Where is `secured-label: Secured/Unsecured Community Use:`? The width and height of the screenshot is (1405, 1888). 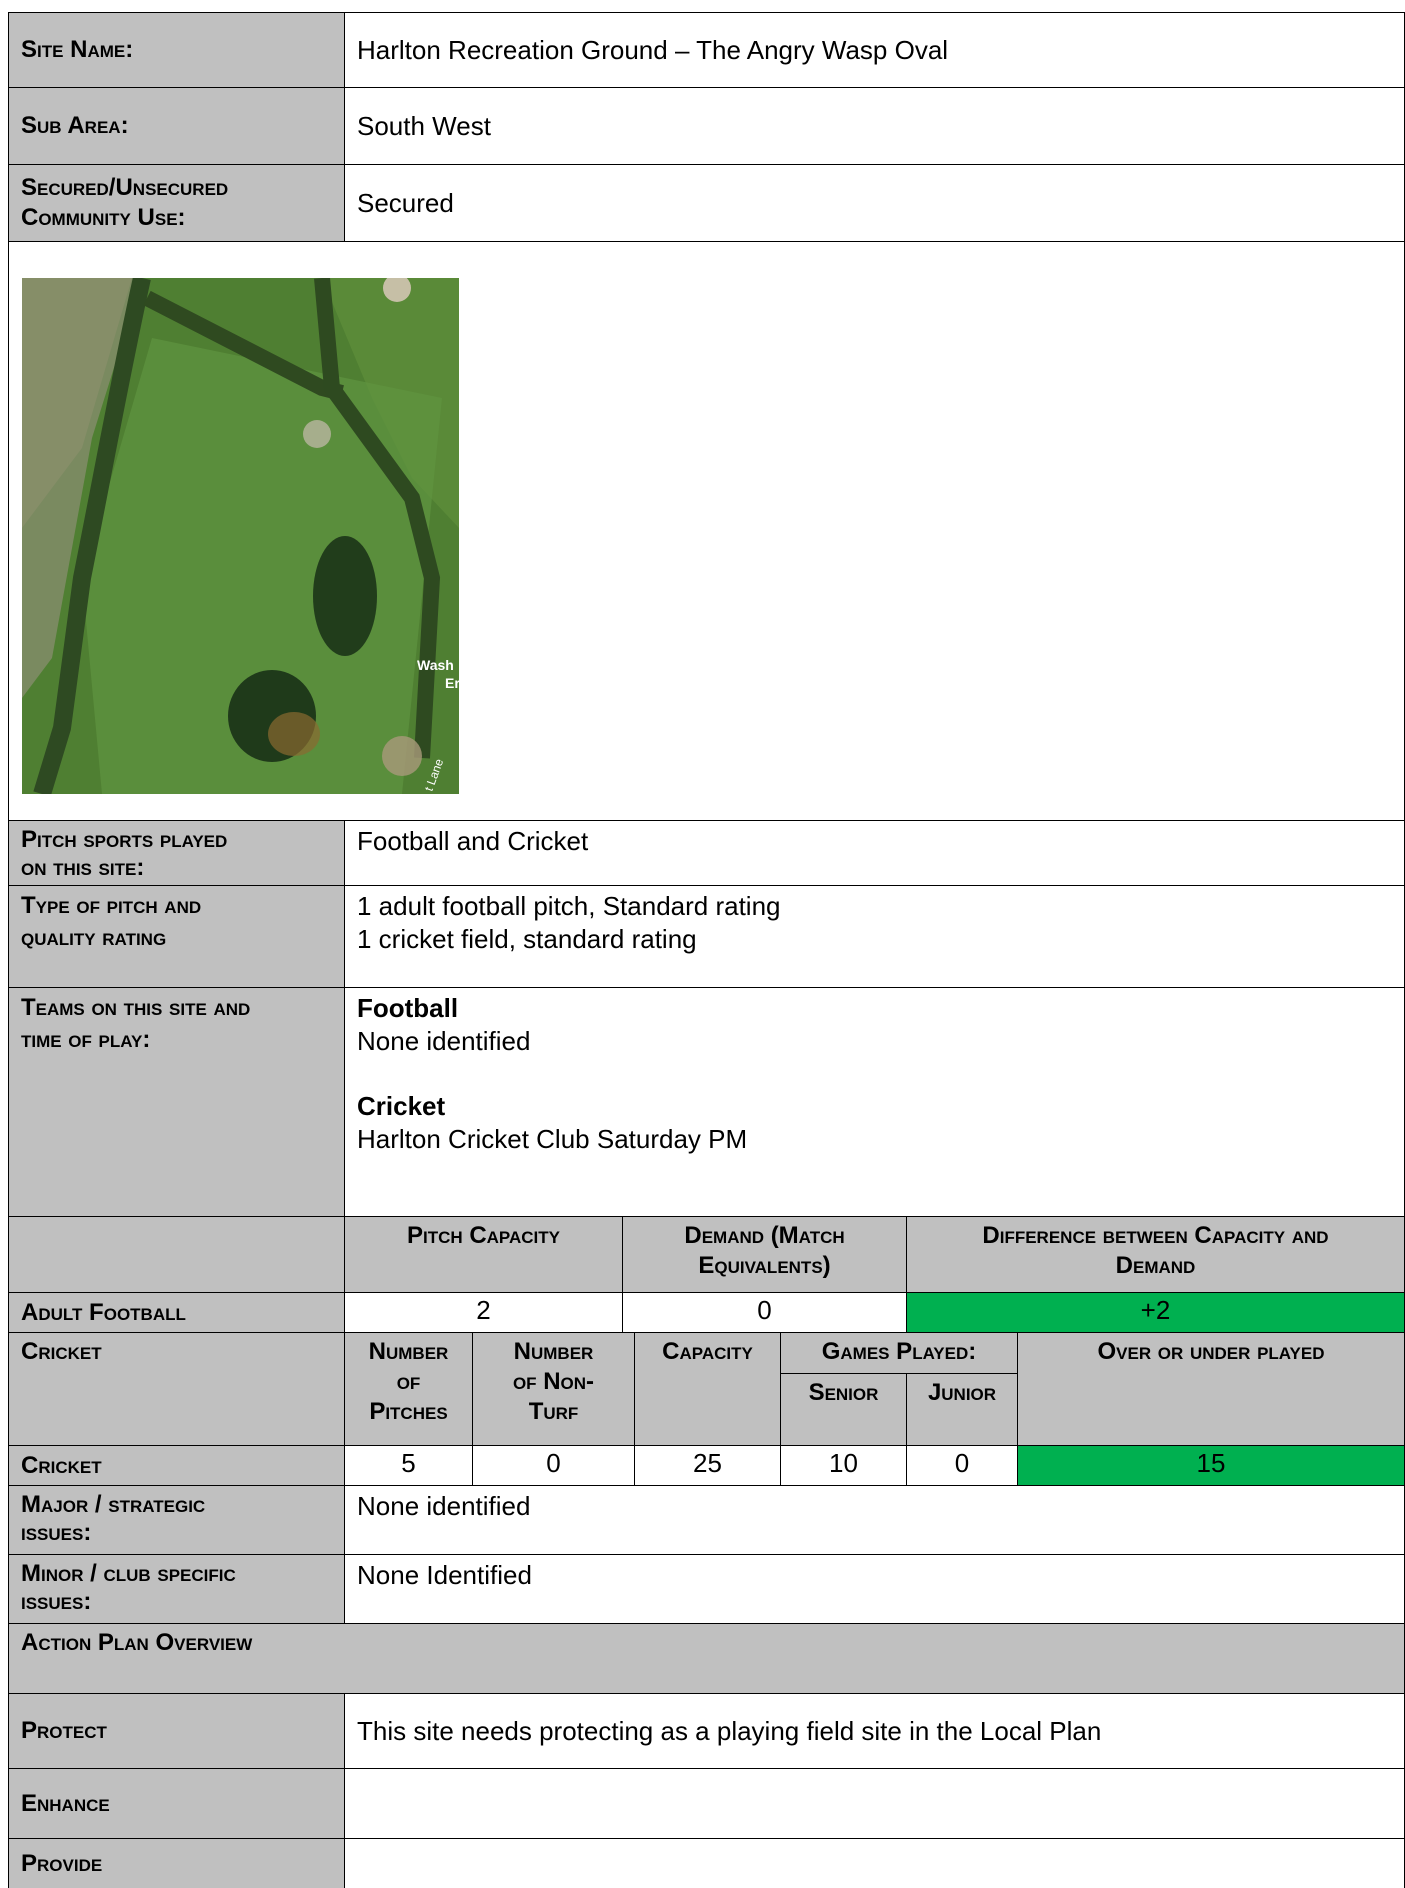
secured-label: Secured/Unsecured Community Use: is located at coordinates (176, 203).